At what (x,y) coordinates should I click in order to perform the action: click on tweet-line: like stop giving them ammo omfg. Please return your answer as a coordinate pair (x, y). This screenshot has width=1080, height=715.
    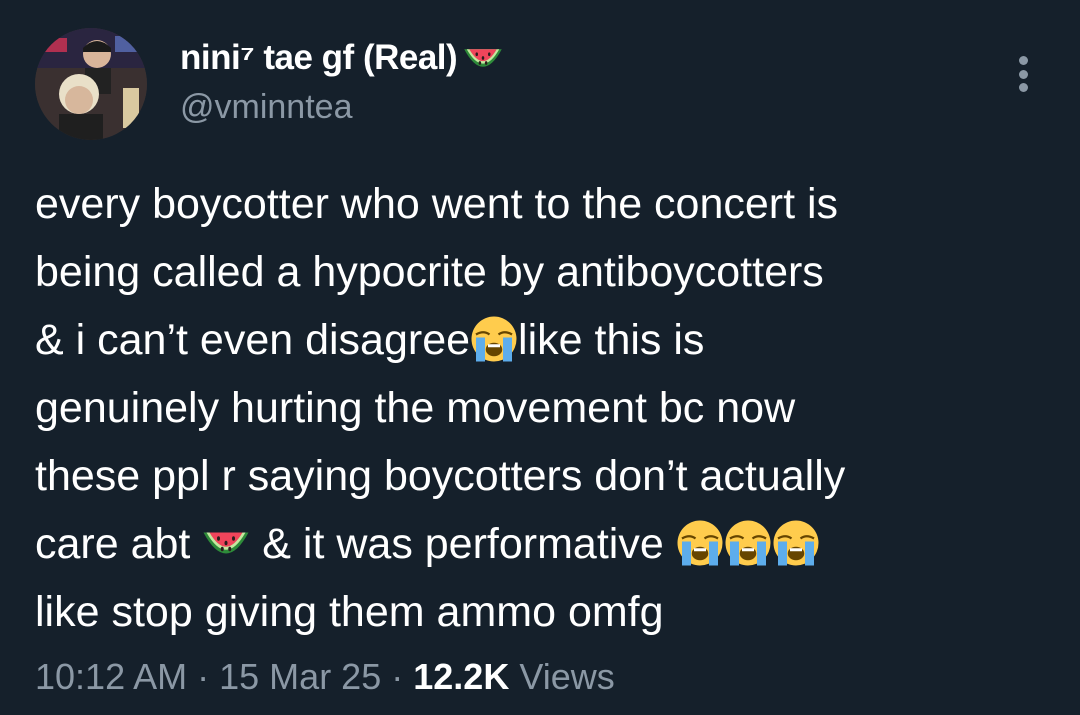
    Looking at the image, I should click on (349, 612).